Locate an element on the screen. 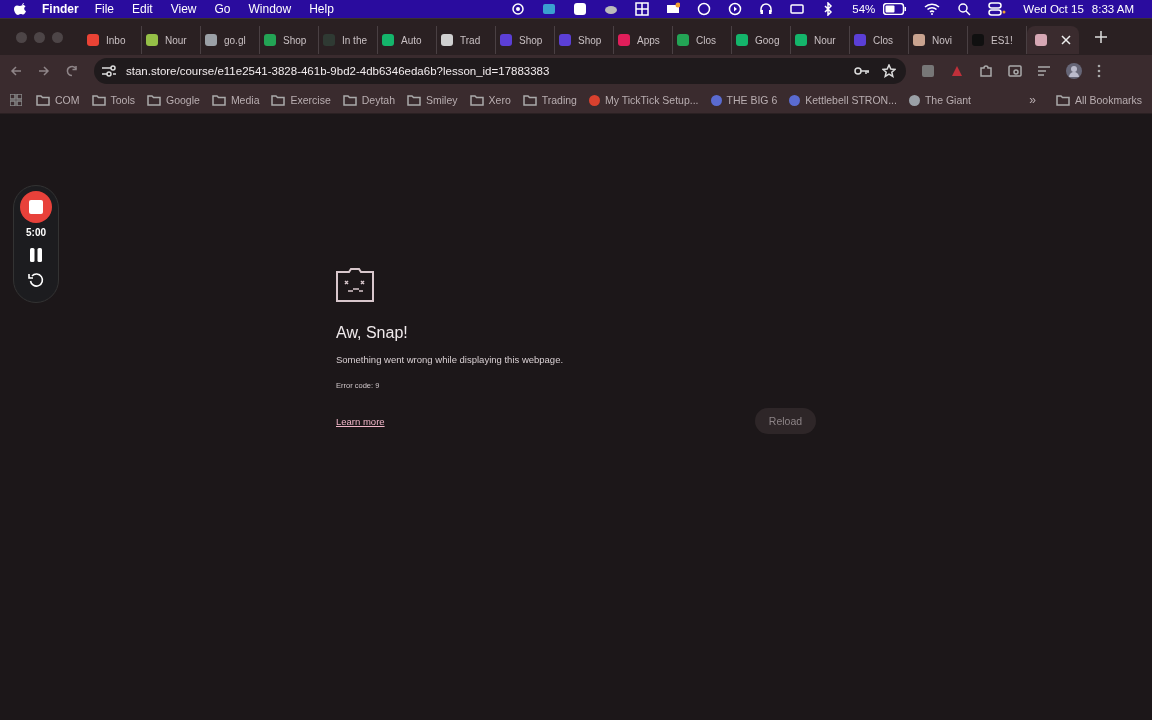 The height and width of the screenshot is (720, 1152). tab-title: Trad is located at coordinates (470, 40).